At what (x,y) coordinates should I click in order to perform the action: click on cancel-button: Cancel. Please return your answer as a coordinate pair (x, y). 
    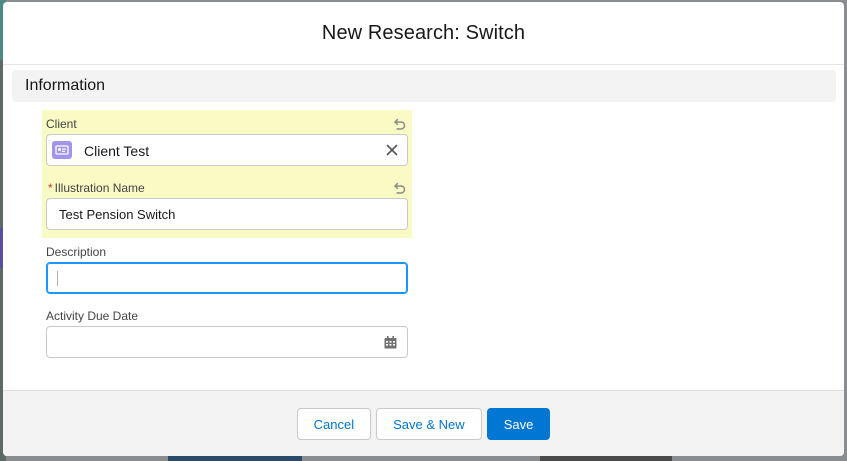
    Looking at the image, I should click on (334, 424).